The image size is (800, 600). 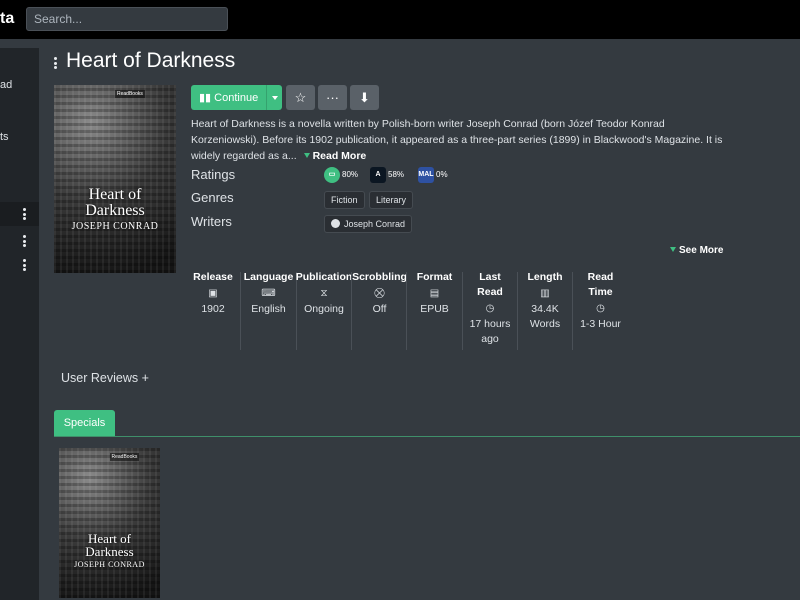 What do you see at coordinates (274, 97) in the screenshot?
I see `chevron-down-icon` at bounding box center [274, 97].